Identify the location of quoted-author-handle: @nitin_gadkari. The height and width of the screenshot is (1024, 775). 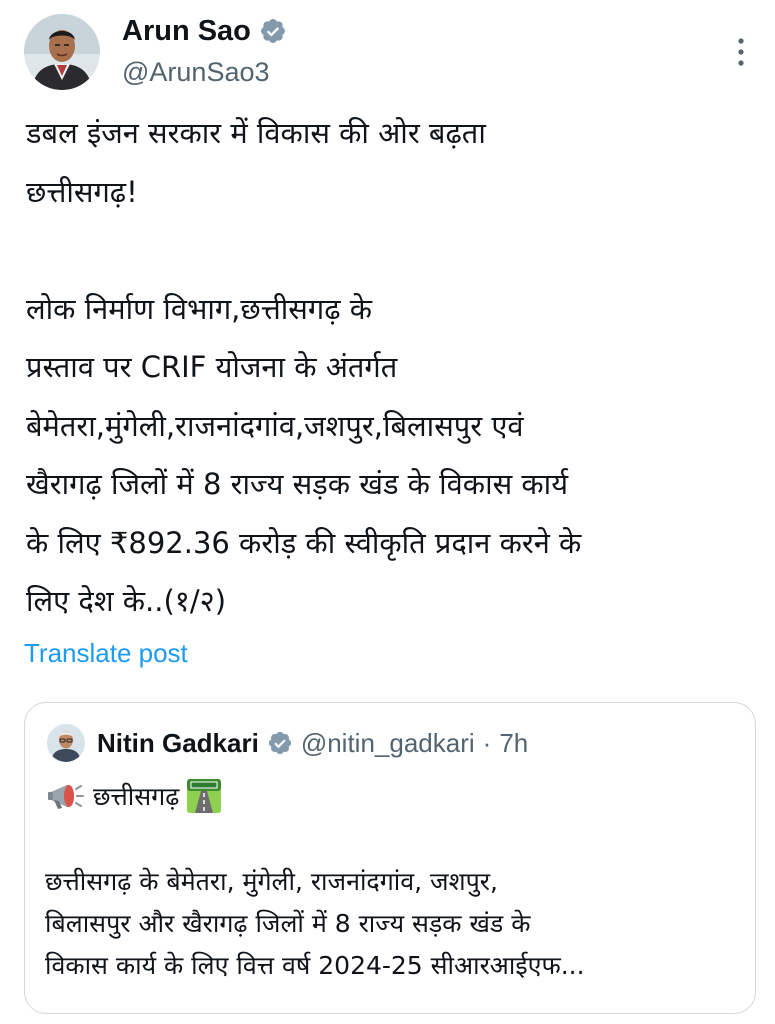
(388, 743).